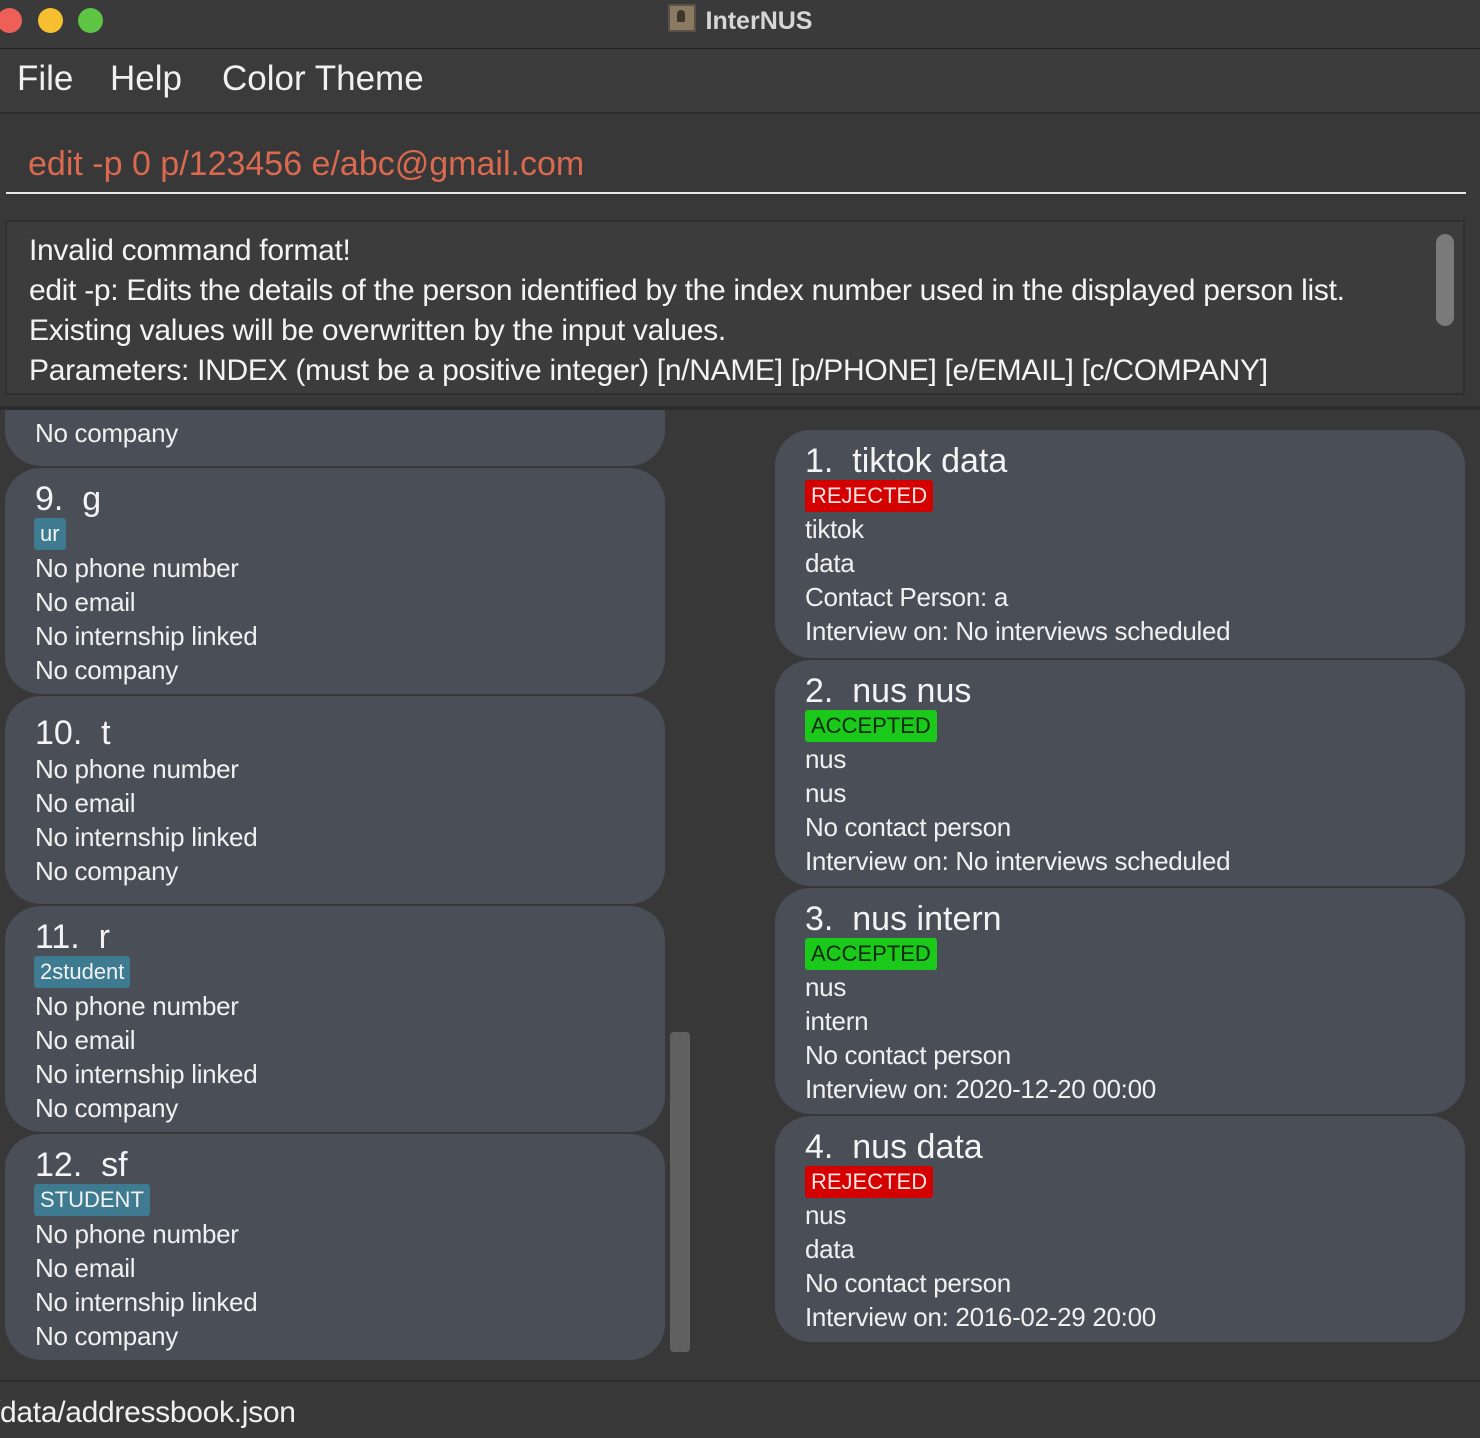 The height and width of the screenshot is (1438, 1480). What do you see at coordinates (50, 534) in the screenshot?
I see `person-tag: ur` at bounding box center [50, 534].